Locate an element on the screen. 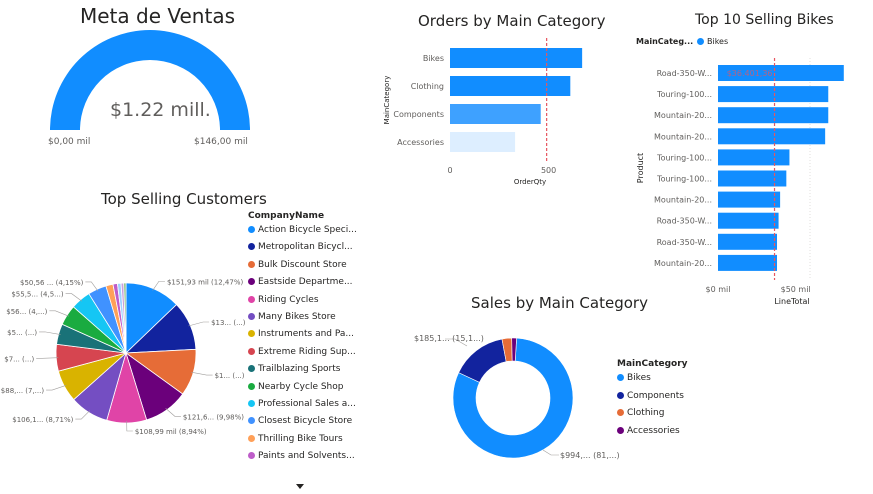 The image size is (873, 494). sales-legend-item: Accessories is located at coordinates (648, 431).